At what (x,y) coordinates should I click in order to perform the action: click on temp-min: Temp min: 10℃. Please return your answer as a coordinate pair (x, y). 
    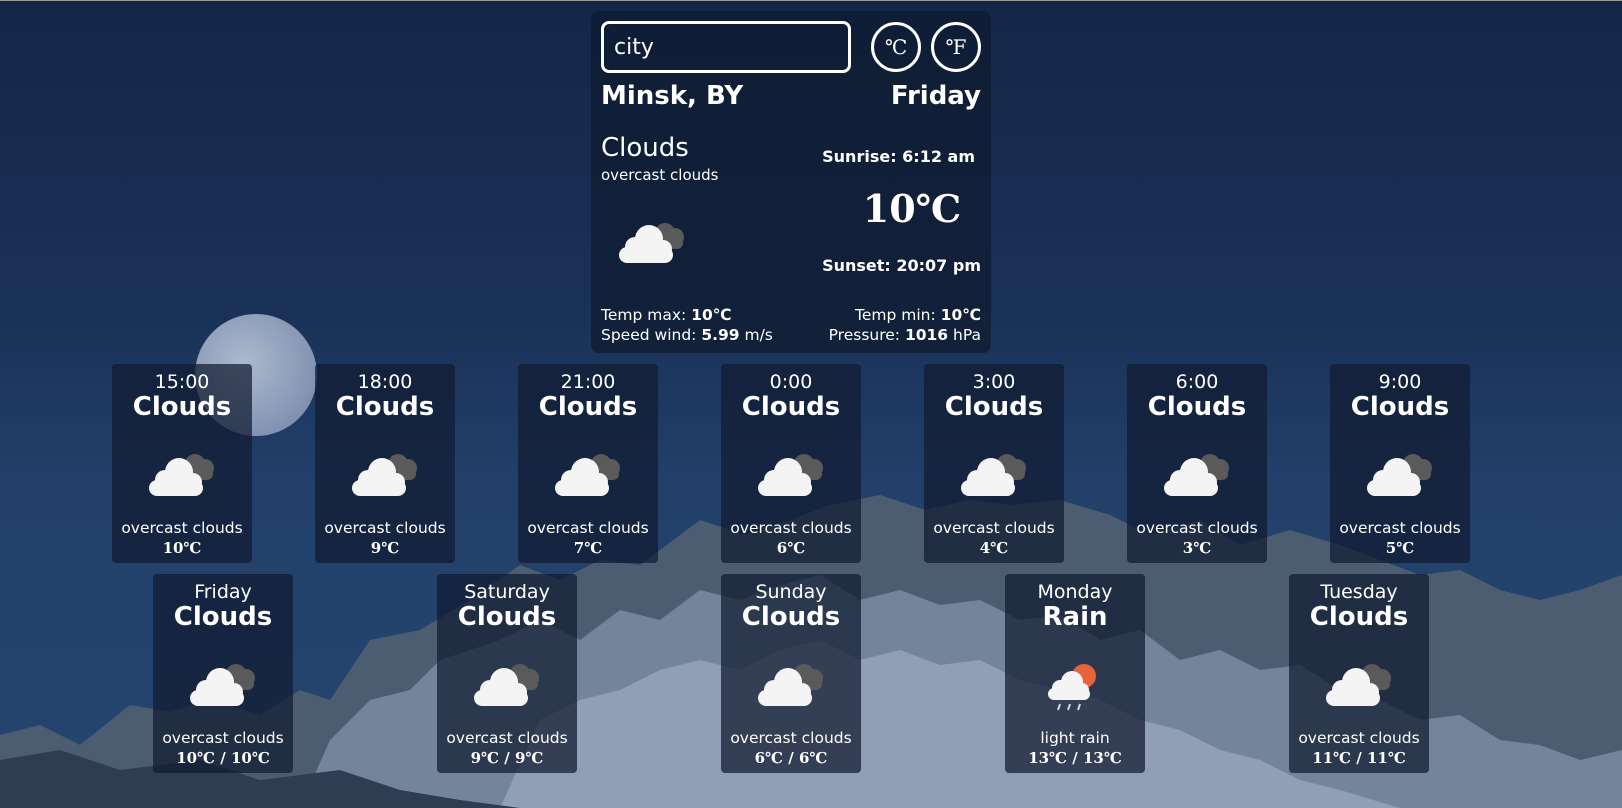
    Looking at the image, I should click on (918, 315).